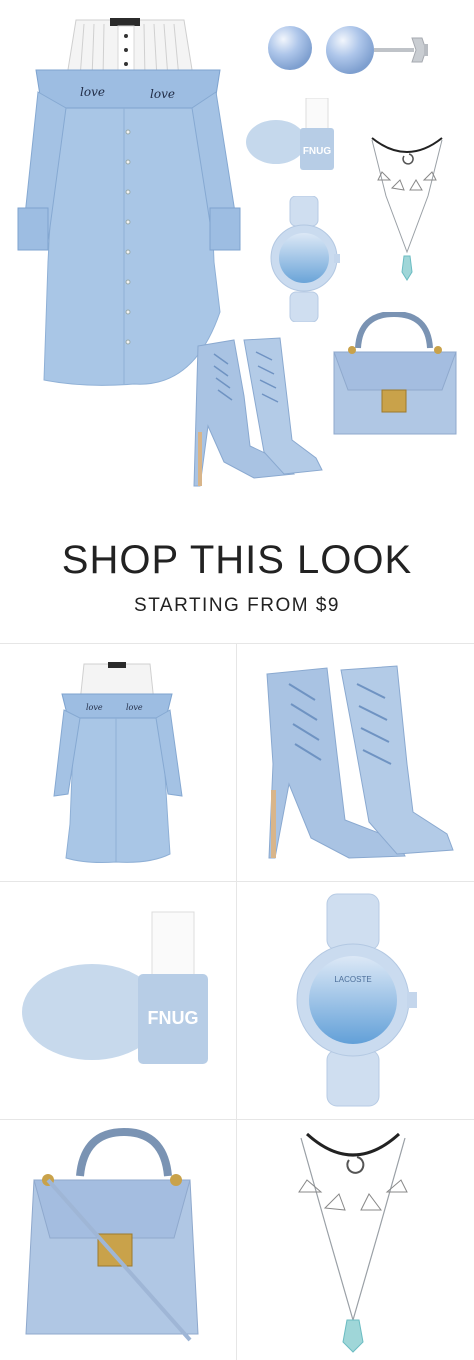 Image resolution: width=474 pixels, height=1360 pixels. I want to click on collage-bag-image, so click(395, 375).